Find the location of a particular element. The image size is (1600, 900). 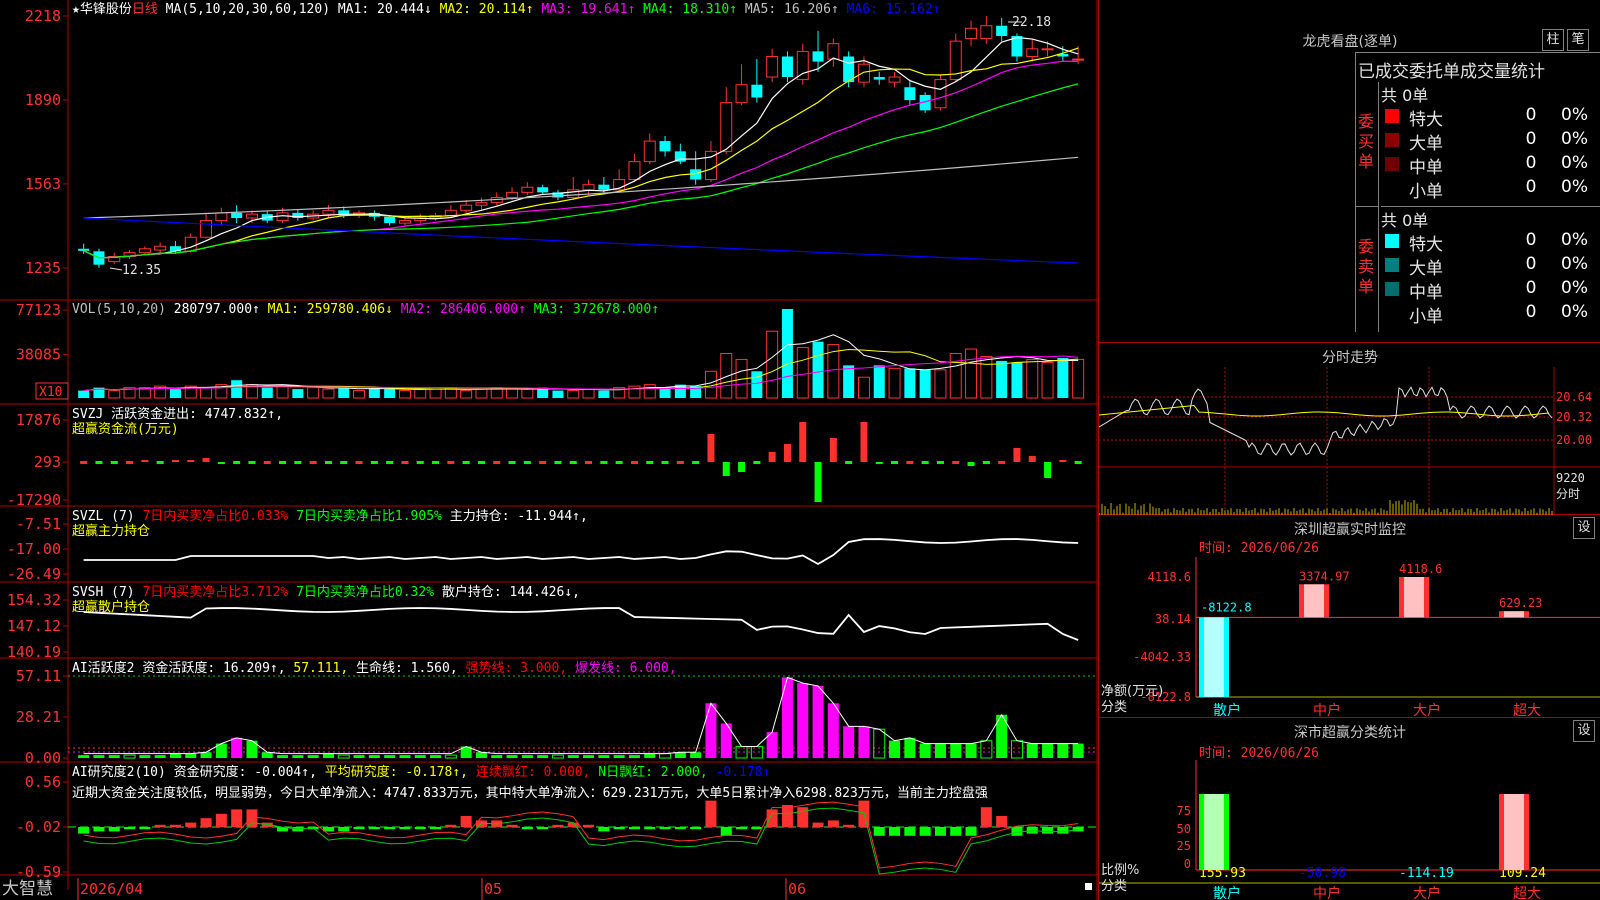

classify-y-label: 25 is located at coordinates (1184, 846).